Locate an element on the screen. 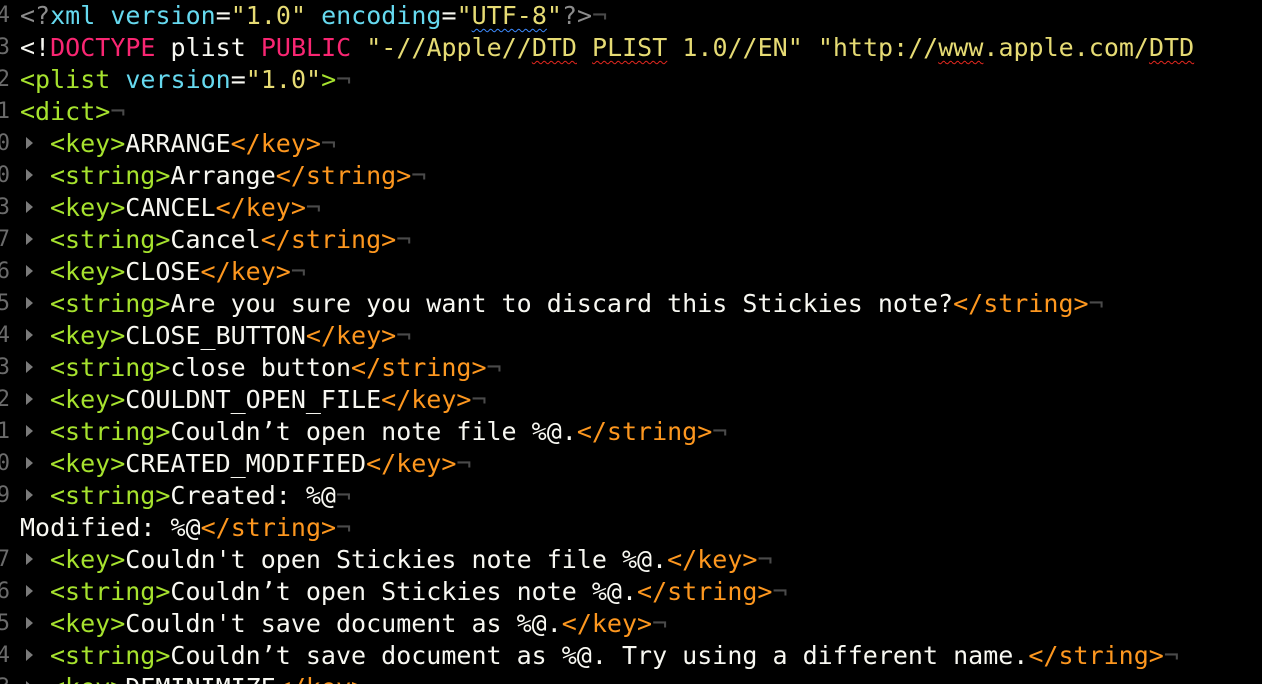 This screenshot has width=1262, height=684. code-line-4: 1 <dict>¬ is located at coordinates (62, 112).